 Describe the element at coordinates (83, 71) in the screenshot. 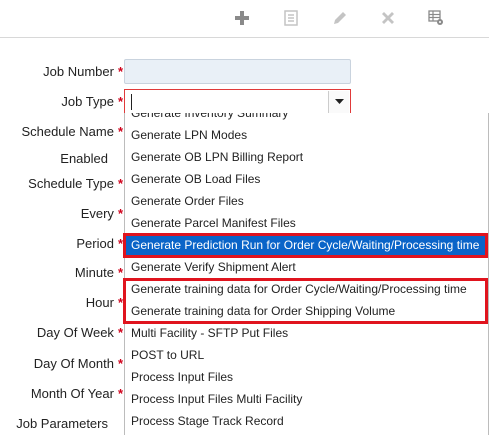

I see `job-number-label: Job Number *` at that location.